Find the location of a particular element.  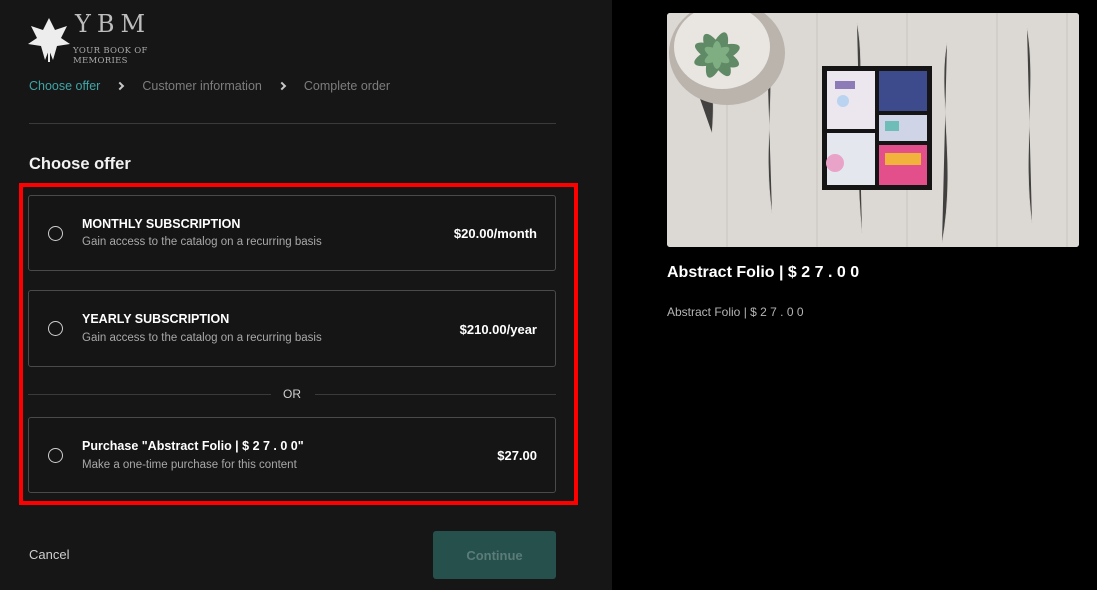

radio-purchase is located at coordinates (55, 455).